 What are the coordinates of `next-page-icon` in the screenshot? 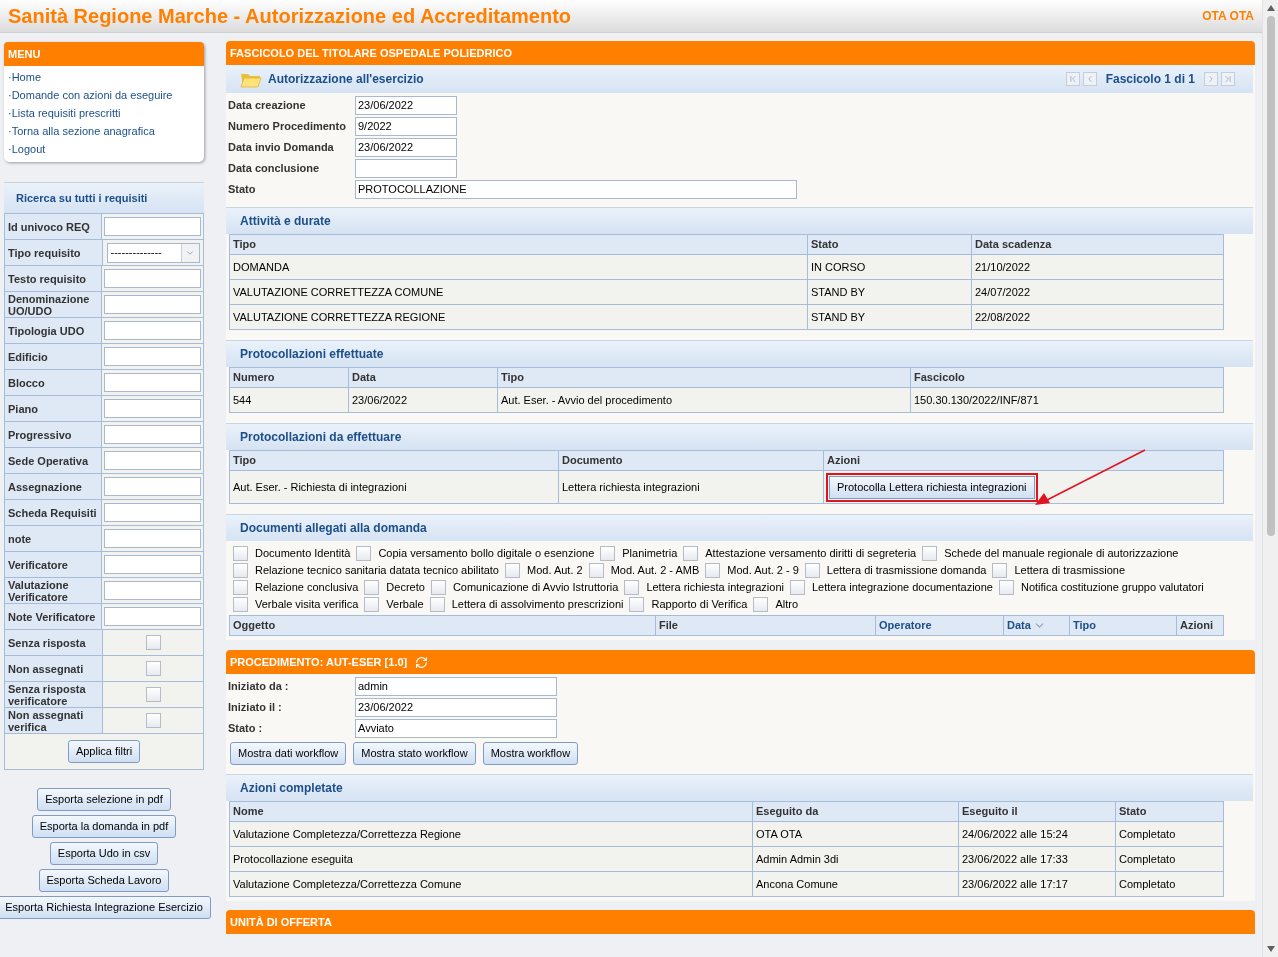 It's located at (1211, 79).